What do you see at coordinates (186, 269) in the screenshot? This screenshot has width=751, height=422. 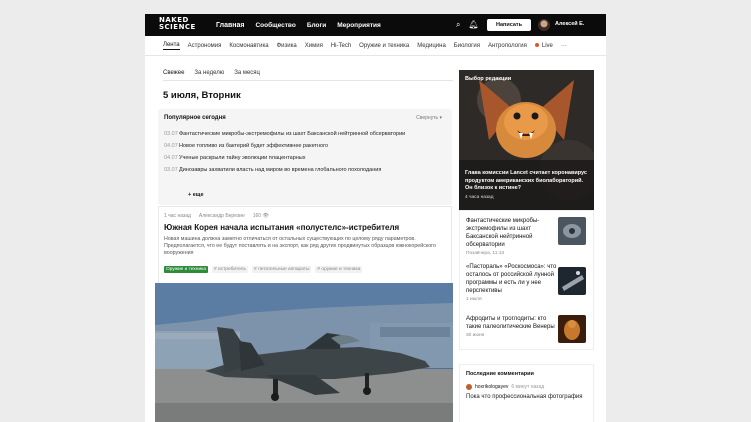 I see `main-tag: Оружие и техника` at bounding box center [186, 269].